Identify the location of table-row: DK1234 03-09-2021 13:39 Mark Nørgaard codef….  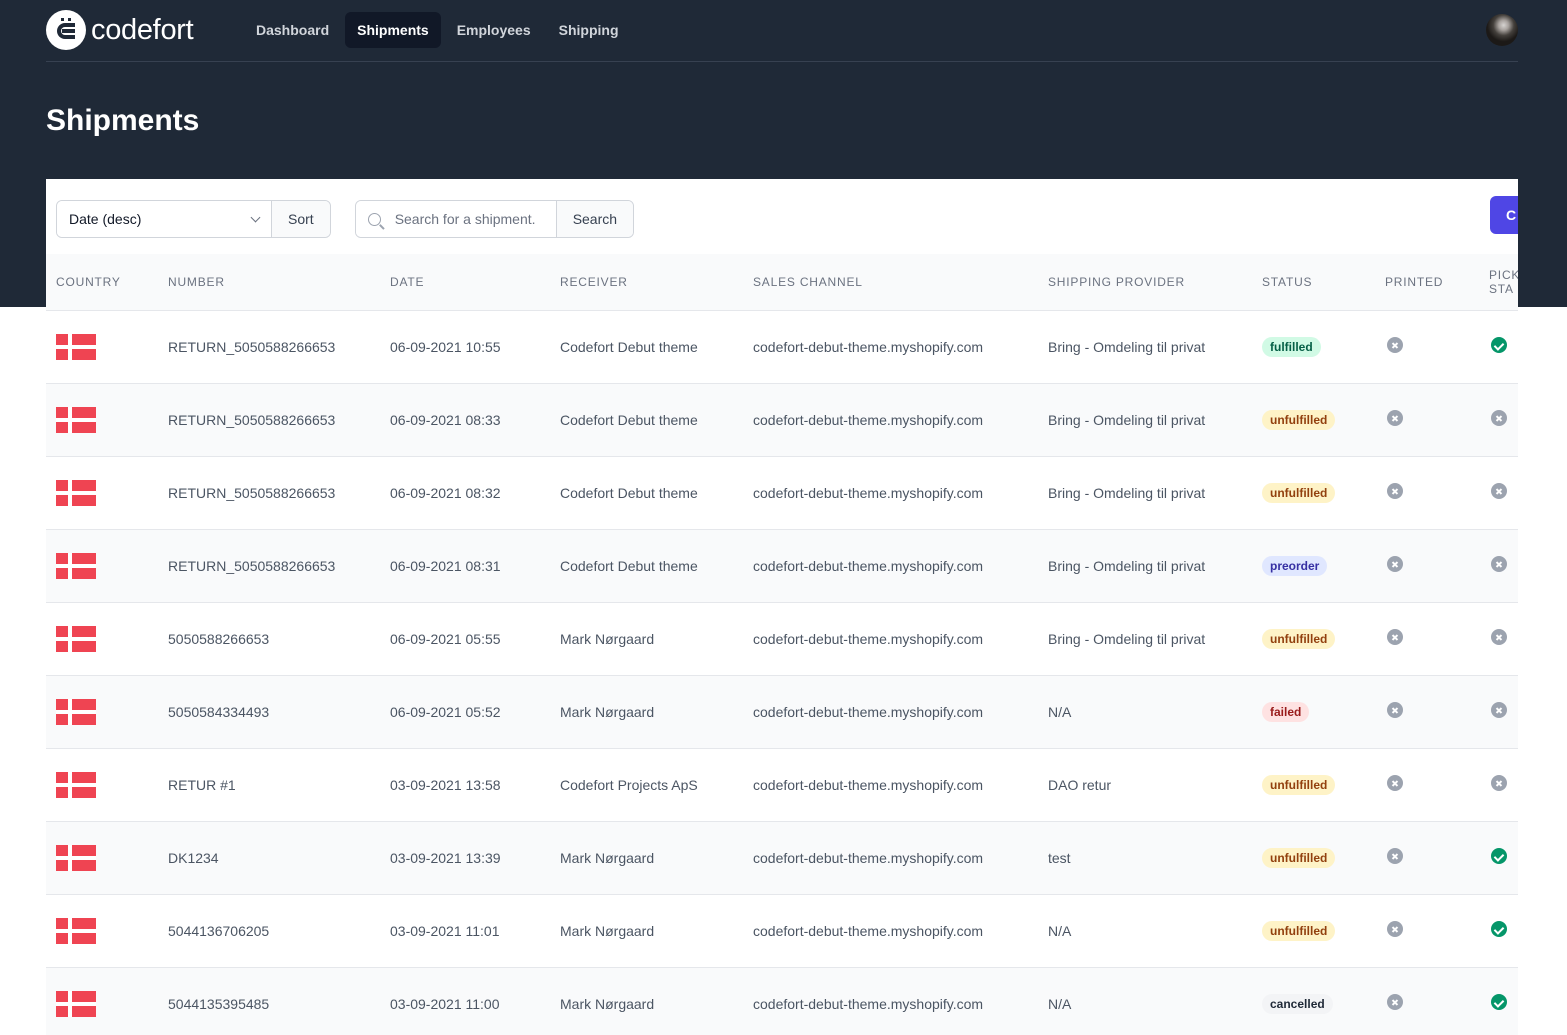
(782, 857).